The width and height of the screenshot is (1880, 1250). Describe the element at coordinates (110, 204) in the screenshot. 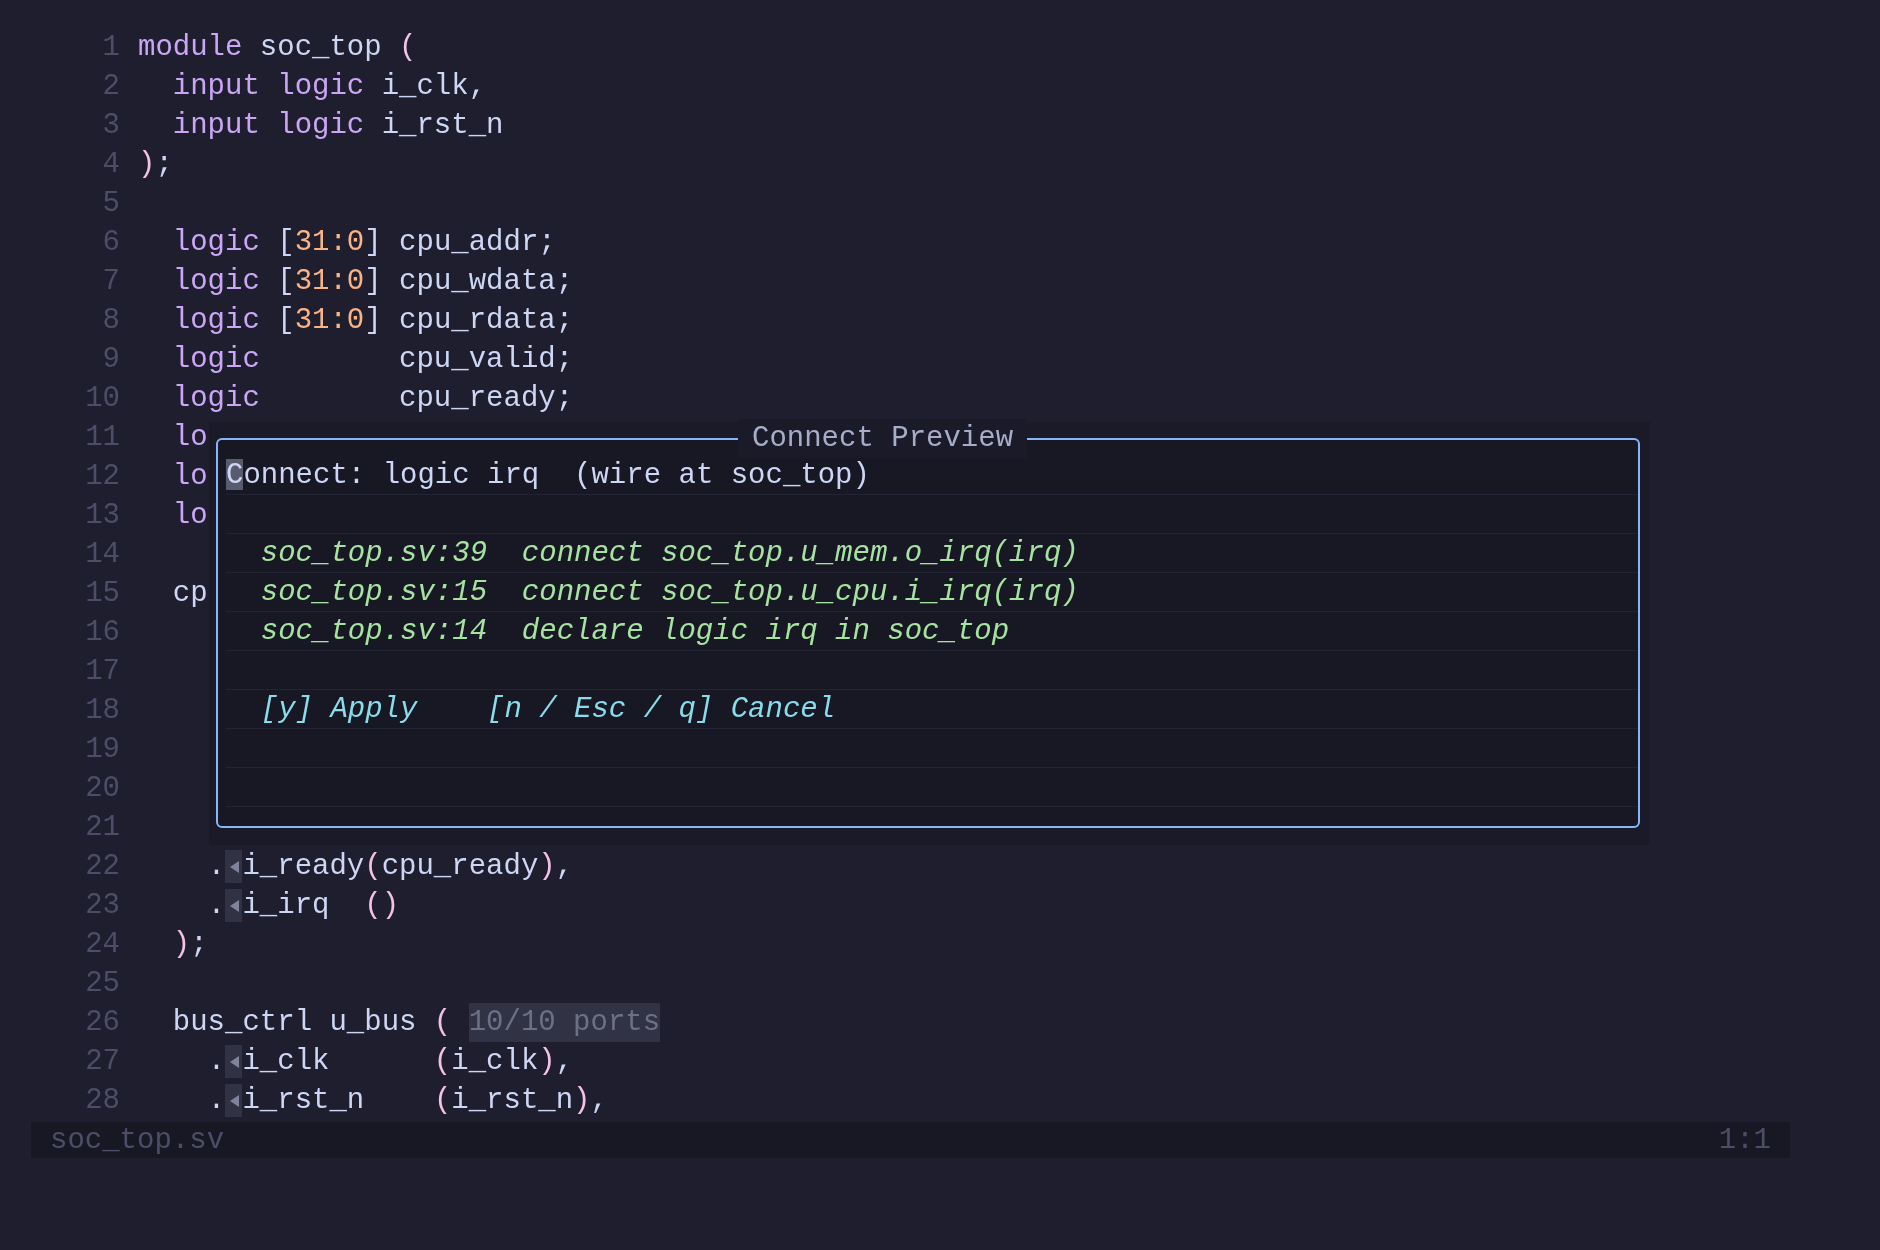

I see `line-number: 5` at that location.